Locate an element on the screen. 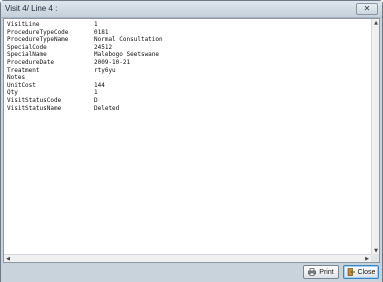  record-row: SpecialName Malebogo Seetswane is located at coordinates (188, 55).